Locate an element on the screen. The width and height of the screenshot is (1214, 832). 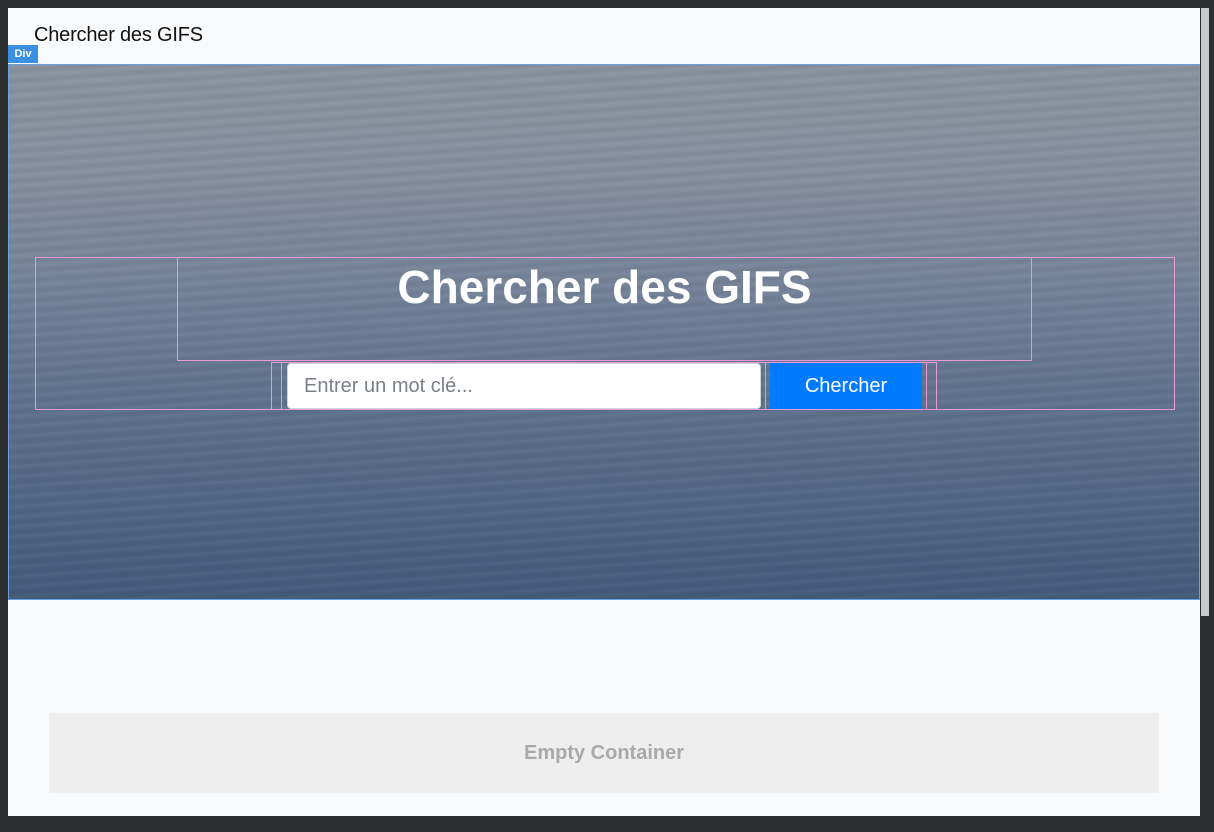
selected-element-badge: Div is located at coordinates (23, 54).